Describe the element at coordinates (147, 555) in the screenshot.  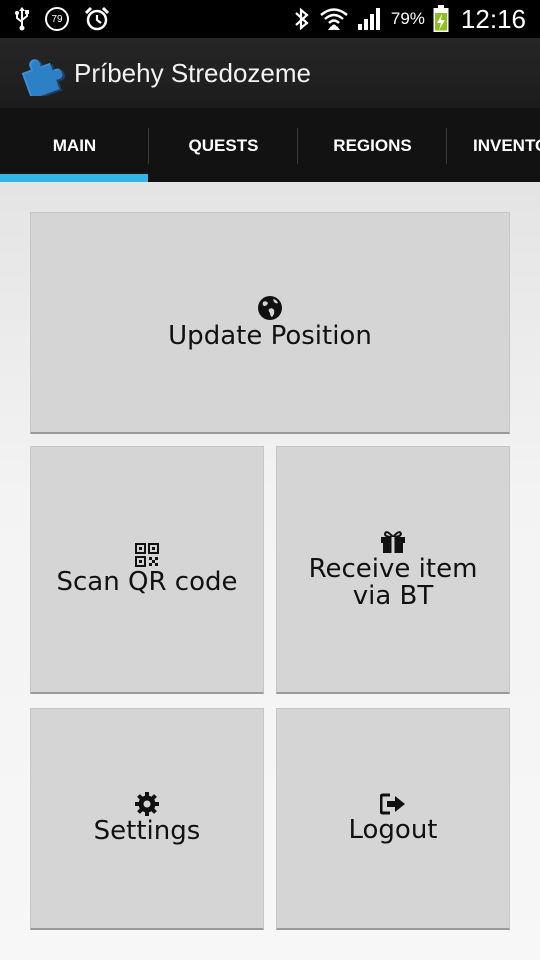
I see `qr-code-icon` at that location.